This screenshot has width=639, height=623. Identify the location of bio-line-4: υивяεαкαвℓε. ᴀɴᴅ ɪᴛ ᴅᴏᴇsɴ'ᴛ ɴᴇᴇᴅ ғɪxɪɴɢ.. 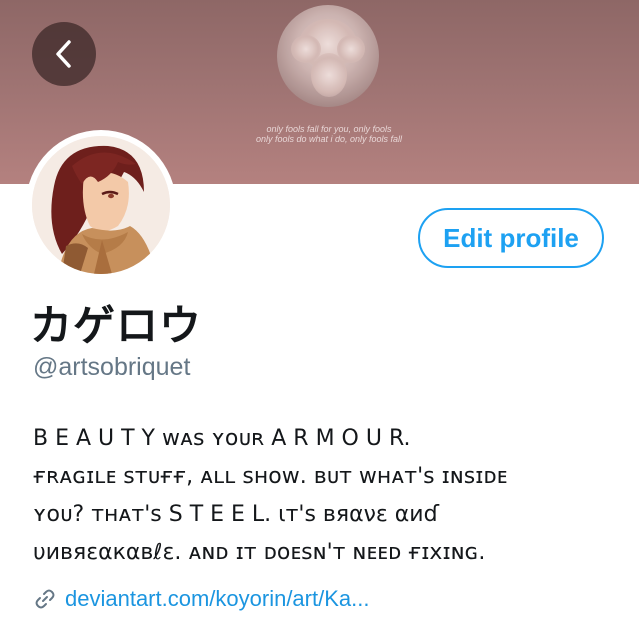
(259, 552).